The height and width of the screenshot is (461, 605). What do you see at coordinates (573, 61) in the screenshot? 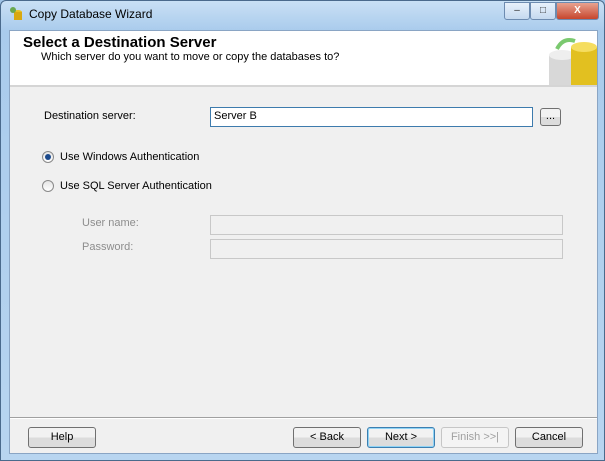
I see `database-copy-icon` at bounding box center [573, 61].